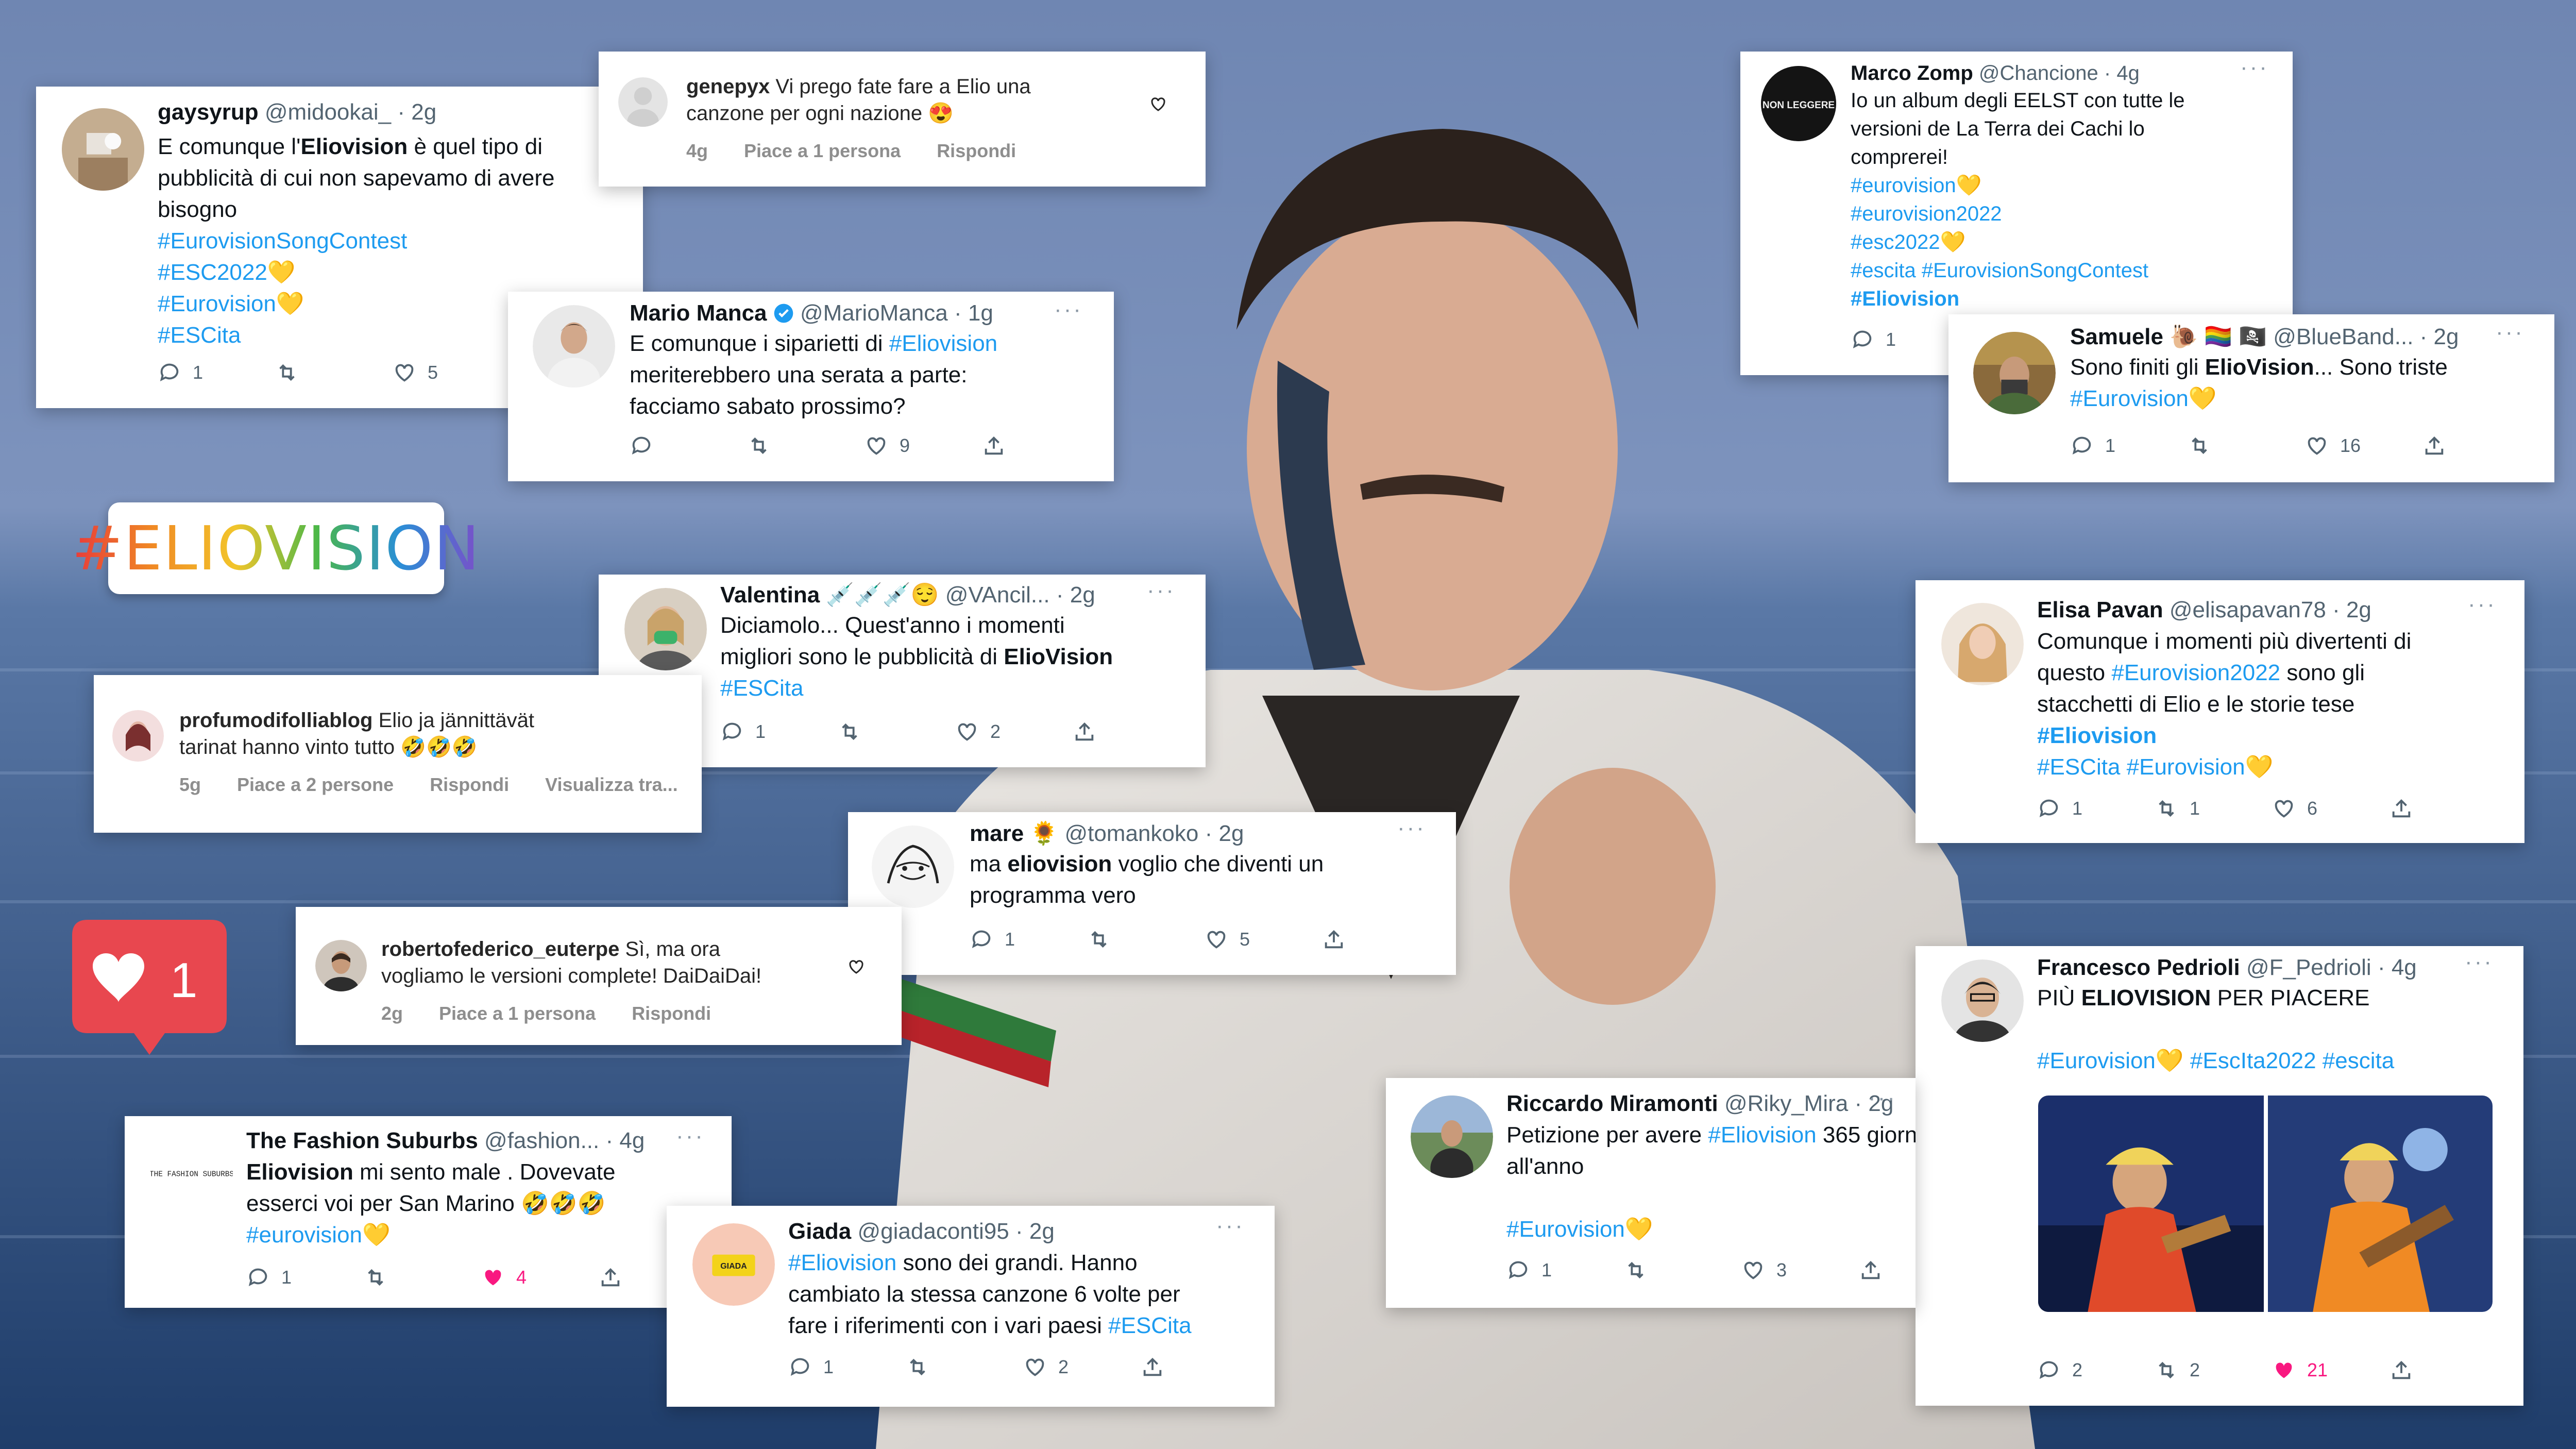 Image resolution: width=2576 pixels, height=1449 pixels. I want to click on media-image-left, so click(2151, 1204).